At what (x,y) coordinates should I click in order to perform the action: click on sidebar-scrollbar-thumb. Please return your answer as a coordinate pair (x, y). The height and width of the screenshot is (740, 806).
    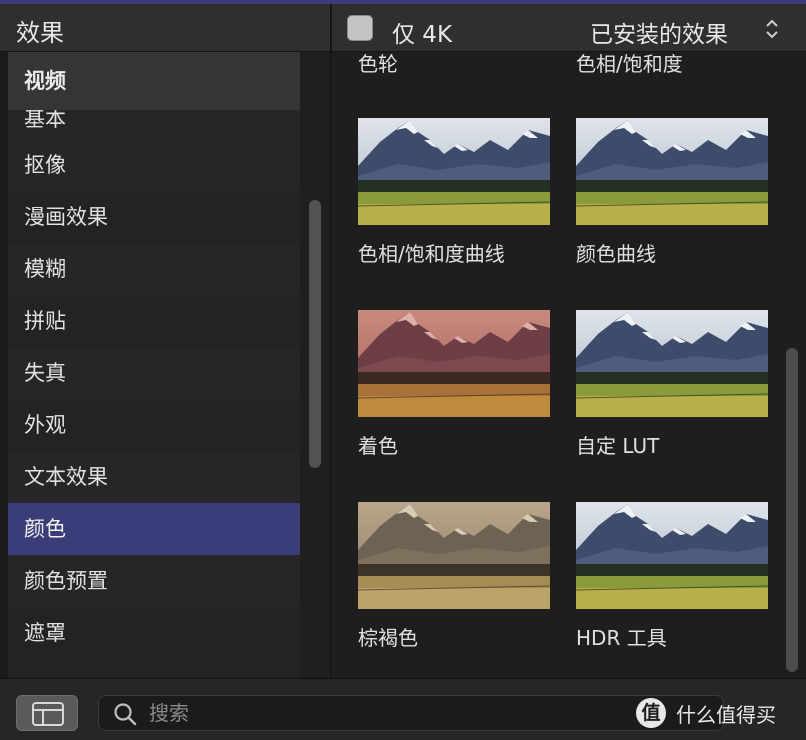
    Looking at the image, I should click on (315, 334).